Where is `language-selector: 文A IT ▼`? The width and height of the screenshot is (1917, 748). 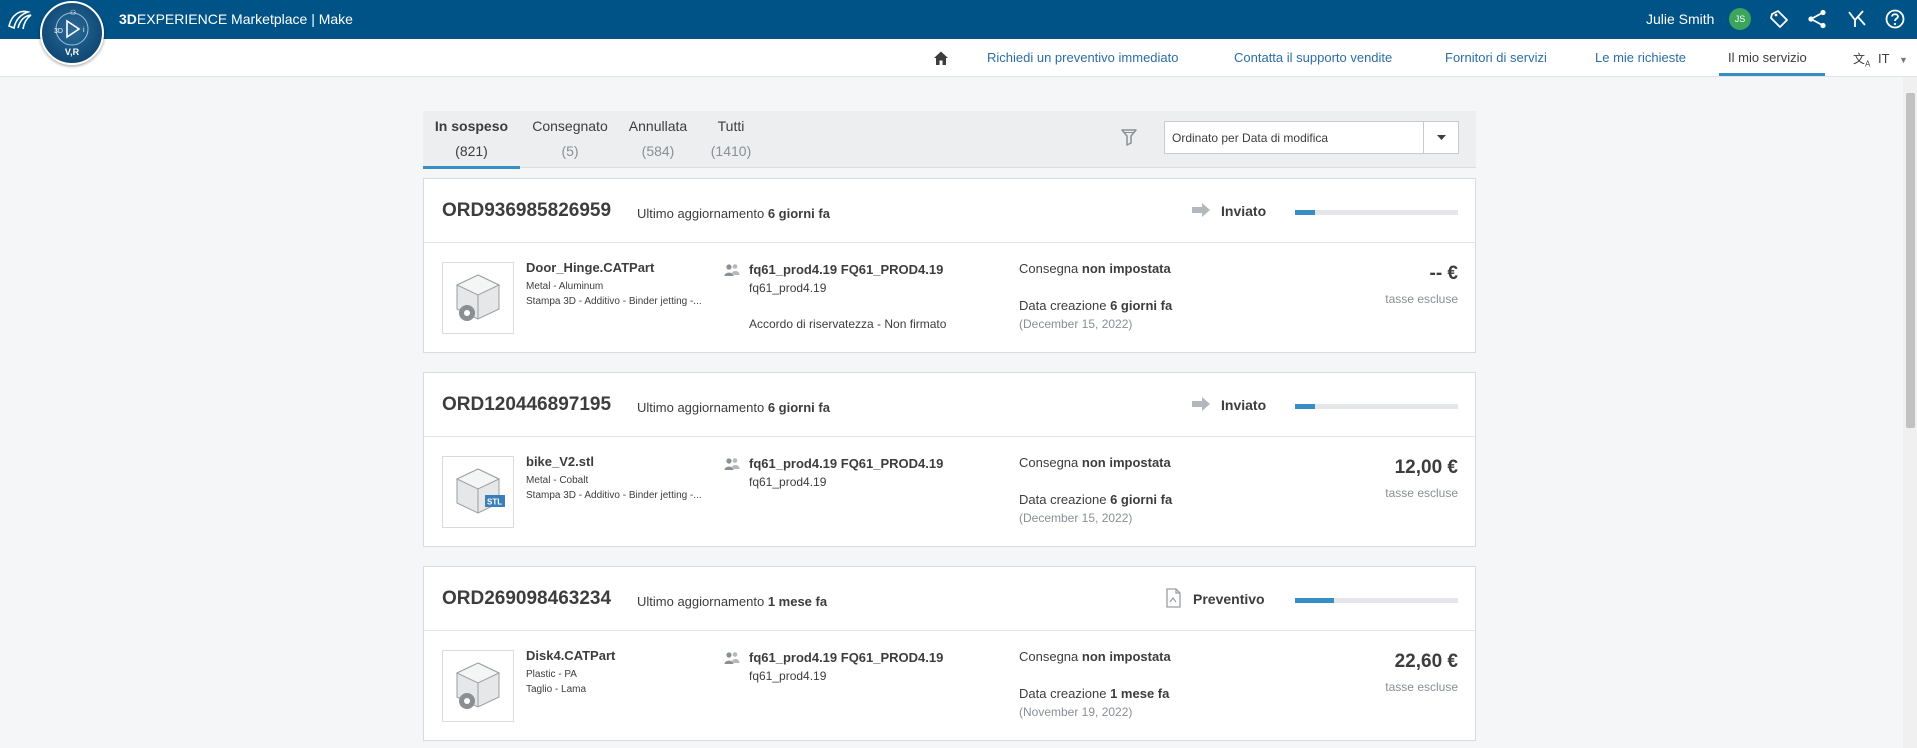 language-selector: 文A IT ▼ is located at coordinates (1880, 59).